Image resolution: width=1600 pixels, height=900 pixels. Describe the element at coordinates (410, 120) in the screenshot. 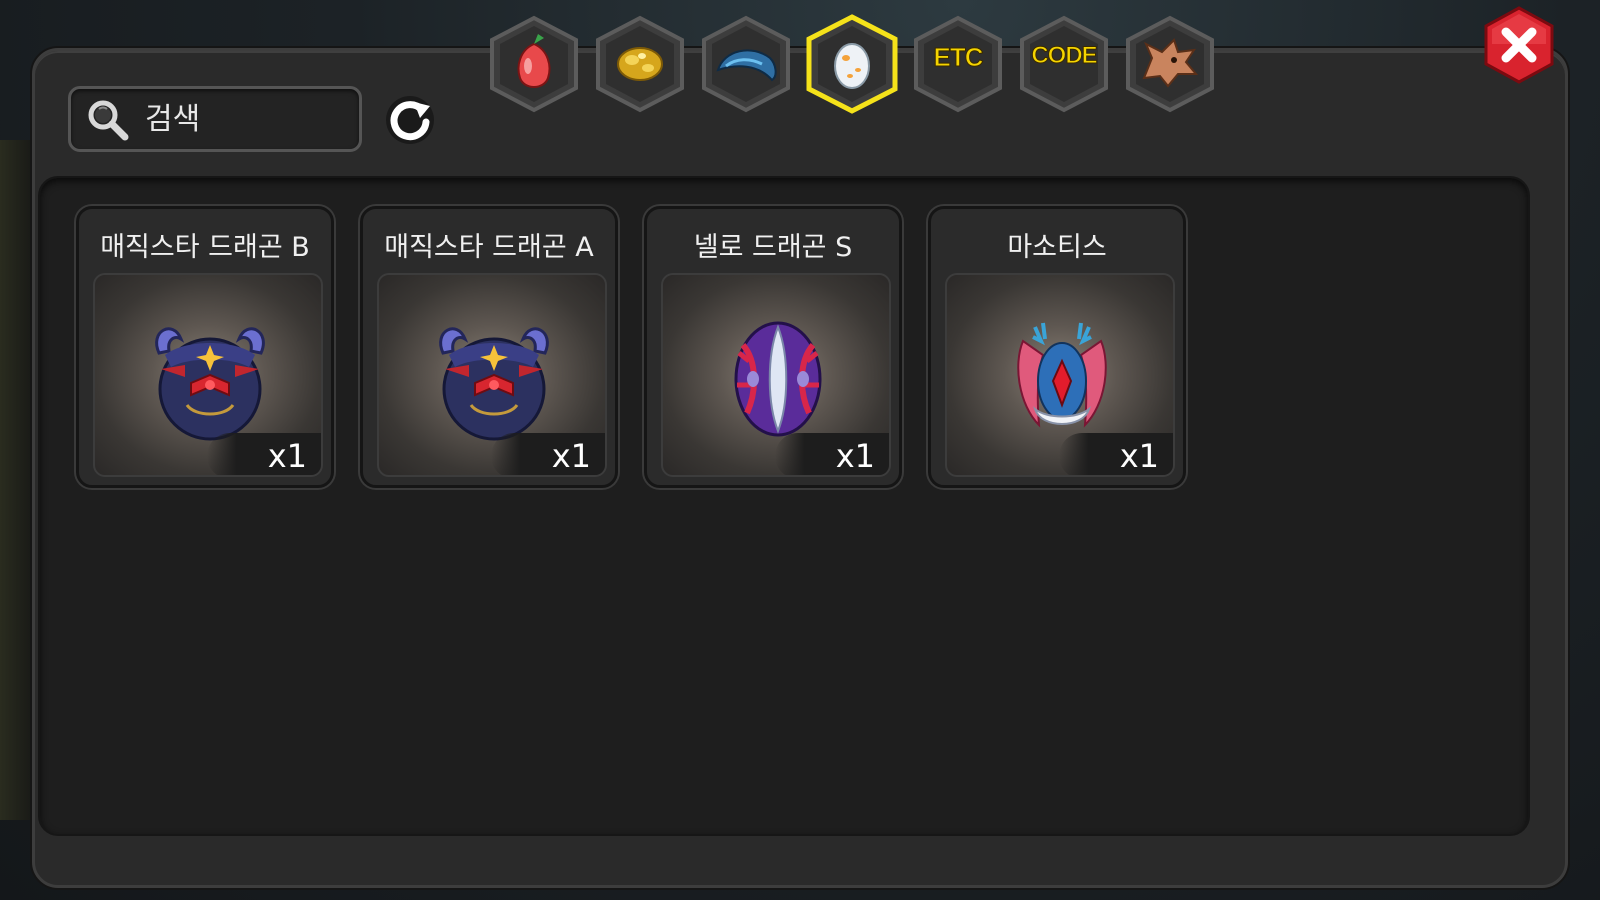

I see `refresh-icon` at that location.